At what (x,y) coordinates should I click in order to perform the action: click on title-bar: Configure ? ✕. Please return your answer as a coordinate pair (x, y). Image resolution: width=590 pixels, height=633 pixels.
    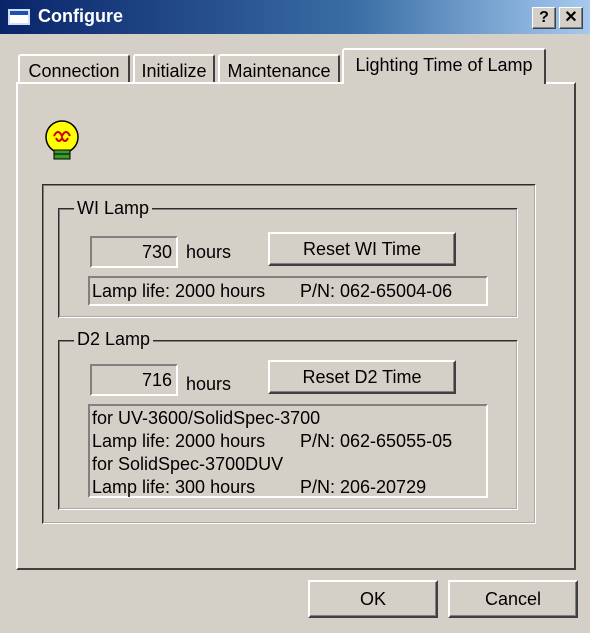
    Looking at the image, I should click on (295, 17).